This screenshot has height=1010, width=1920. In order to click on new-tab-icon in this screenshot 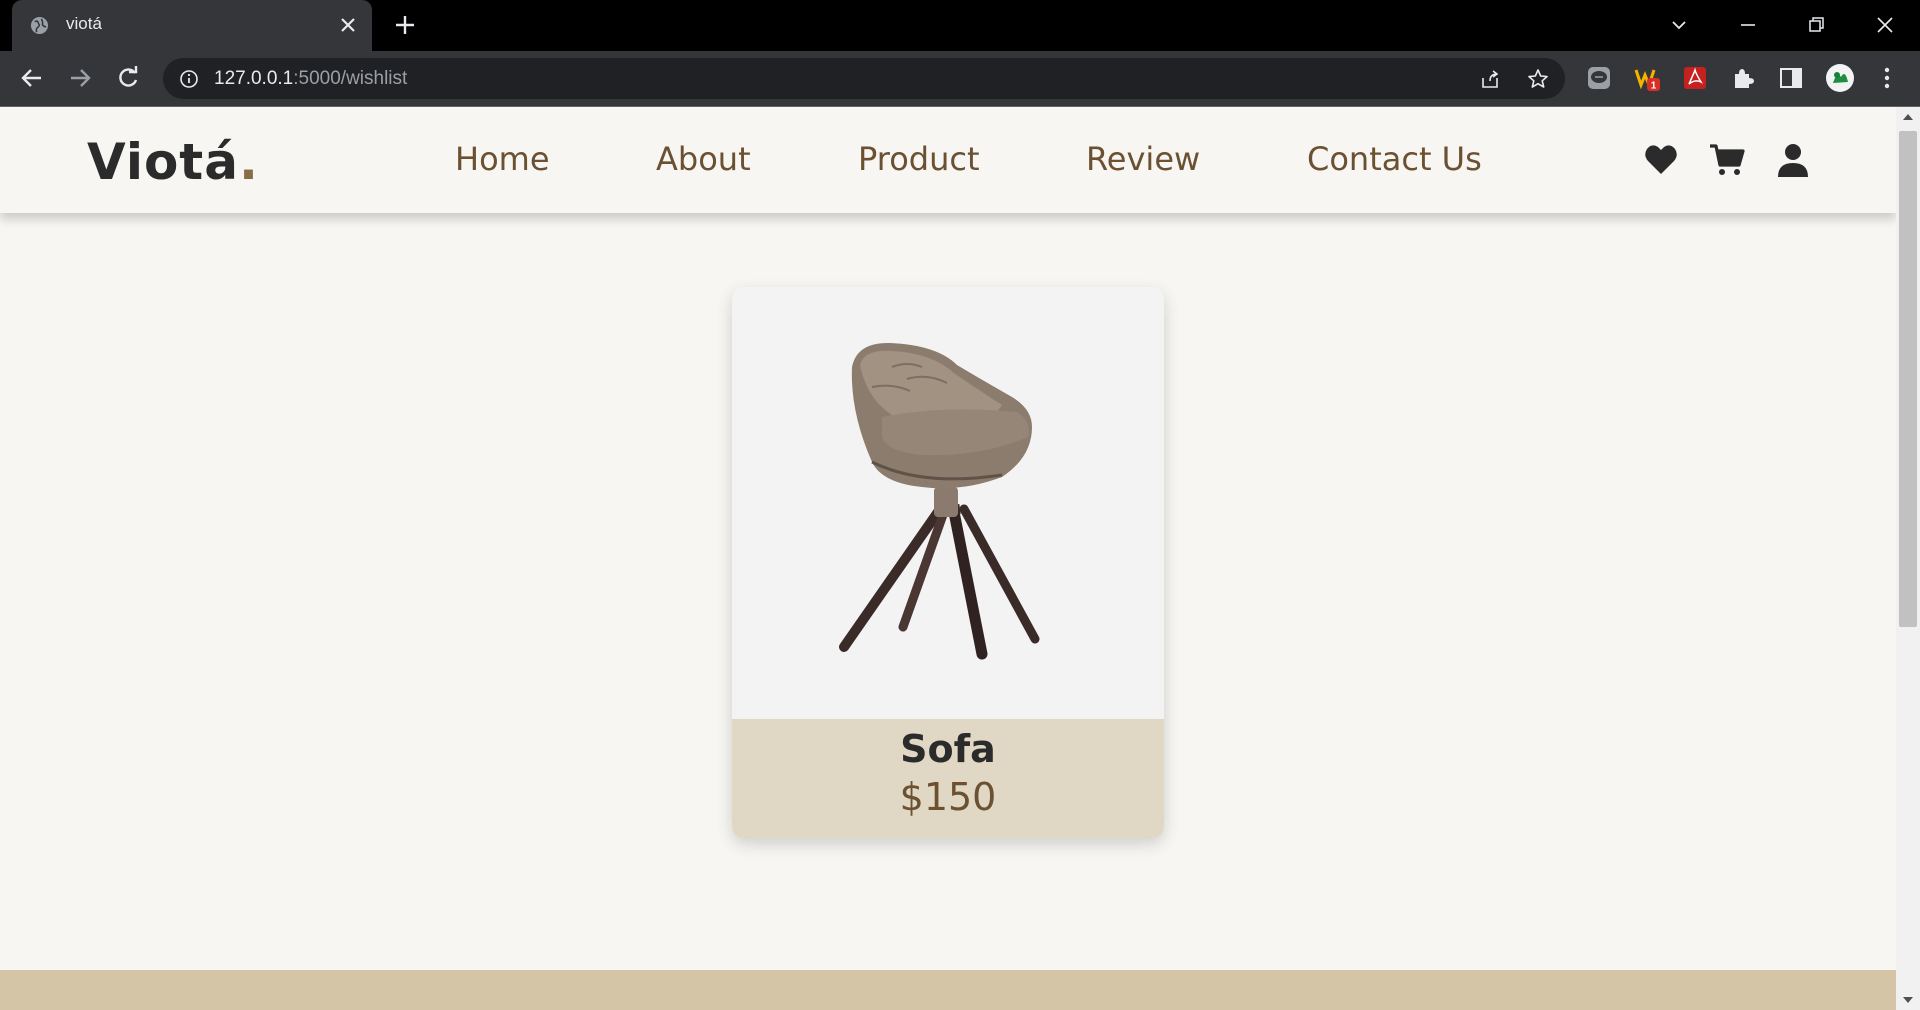, I will do `click(405, 25)`.